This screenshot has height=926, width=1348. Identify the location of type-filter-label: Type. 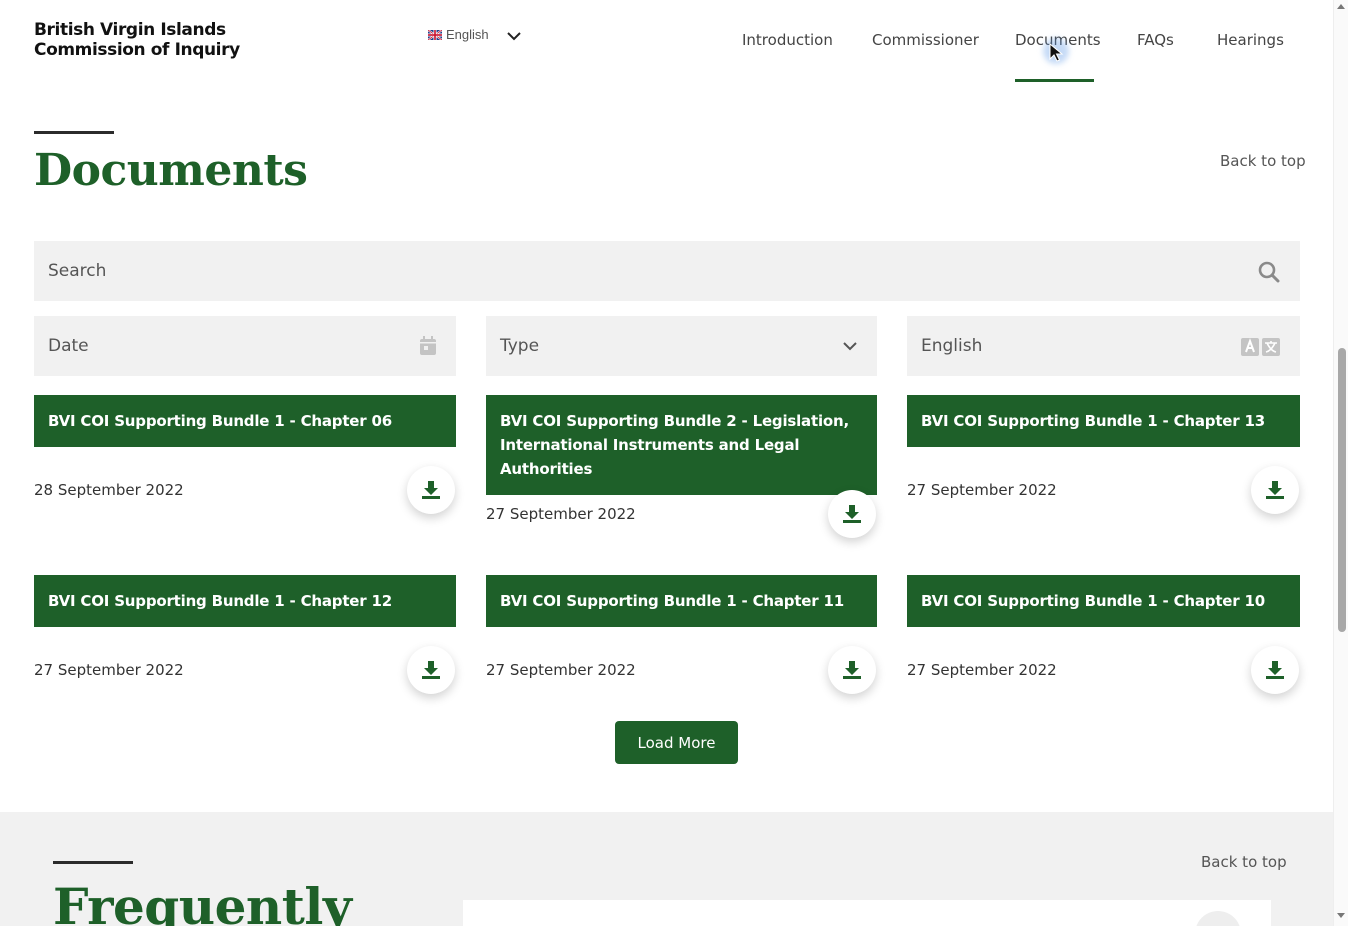
(520, 346).